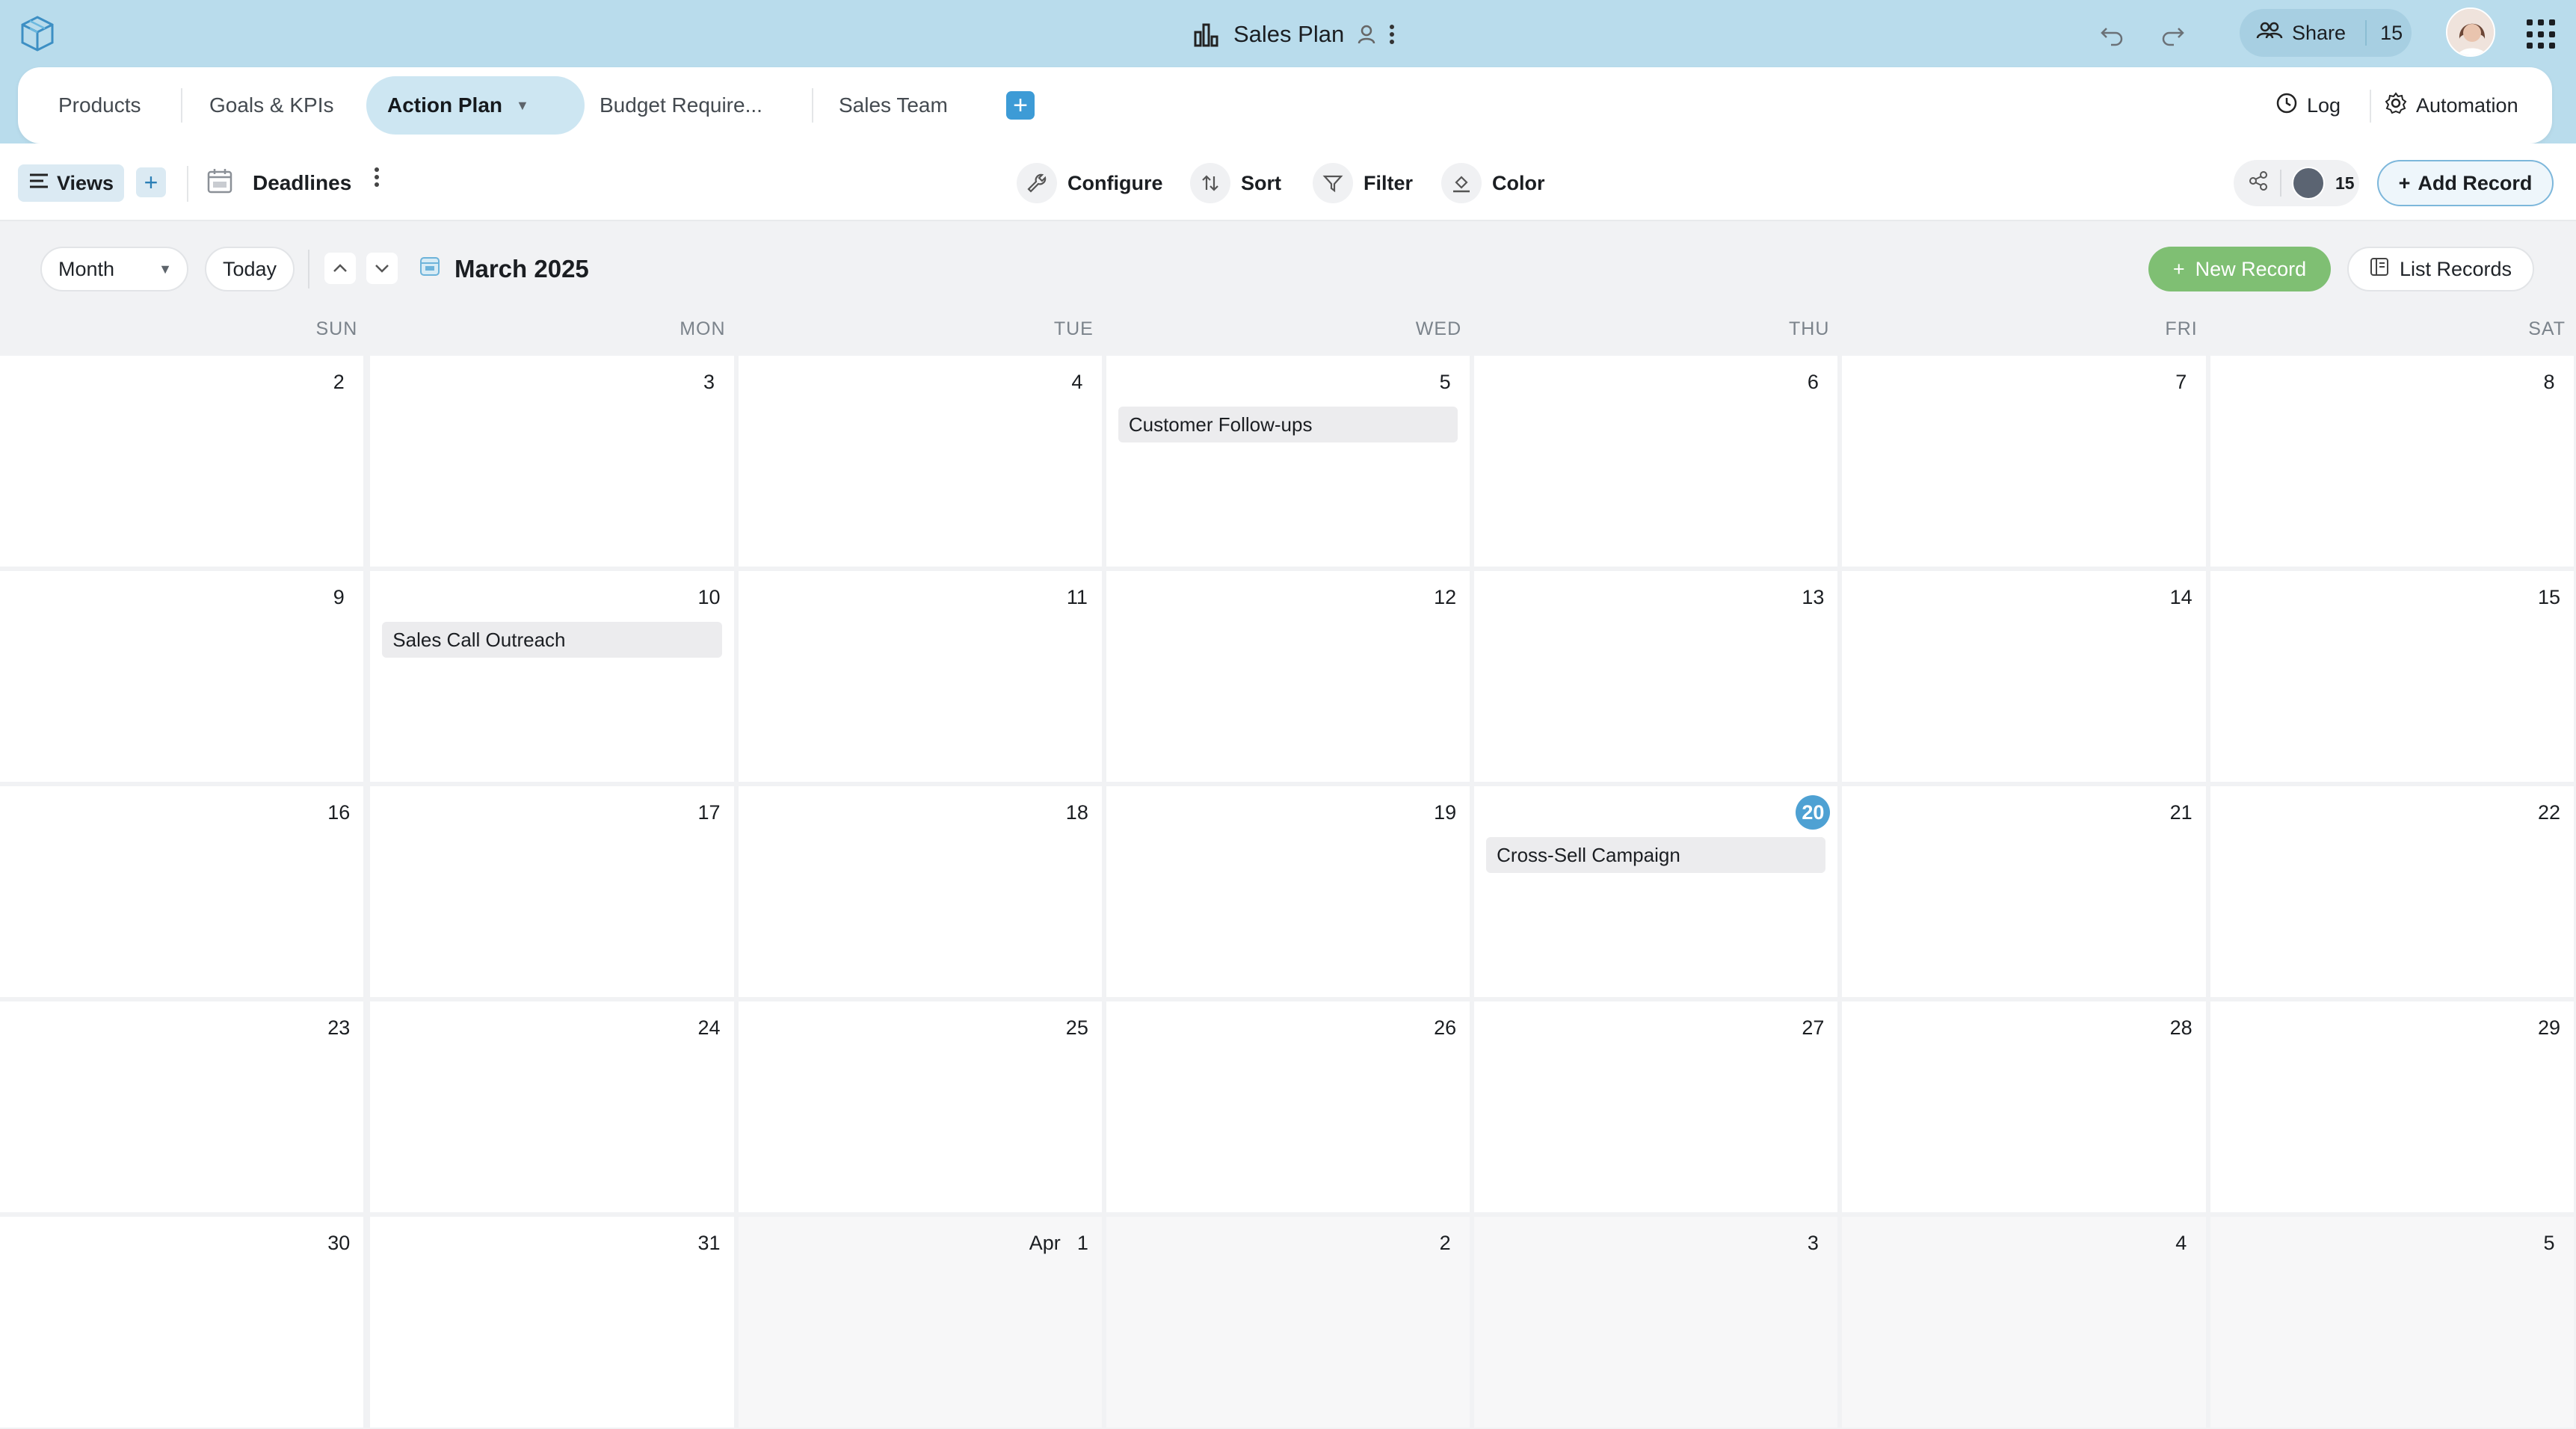 The image size is (2576, 1429). Describe the element at coordinates (182, 1323) in the screenshot. I see `calendar-day-cell: 30` at that location.